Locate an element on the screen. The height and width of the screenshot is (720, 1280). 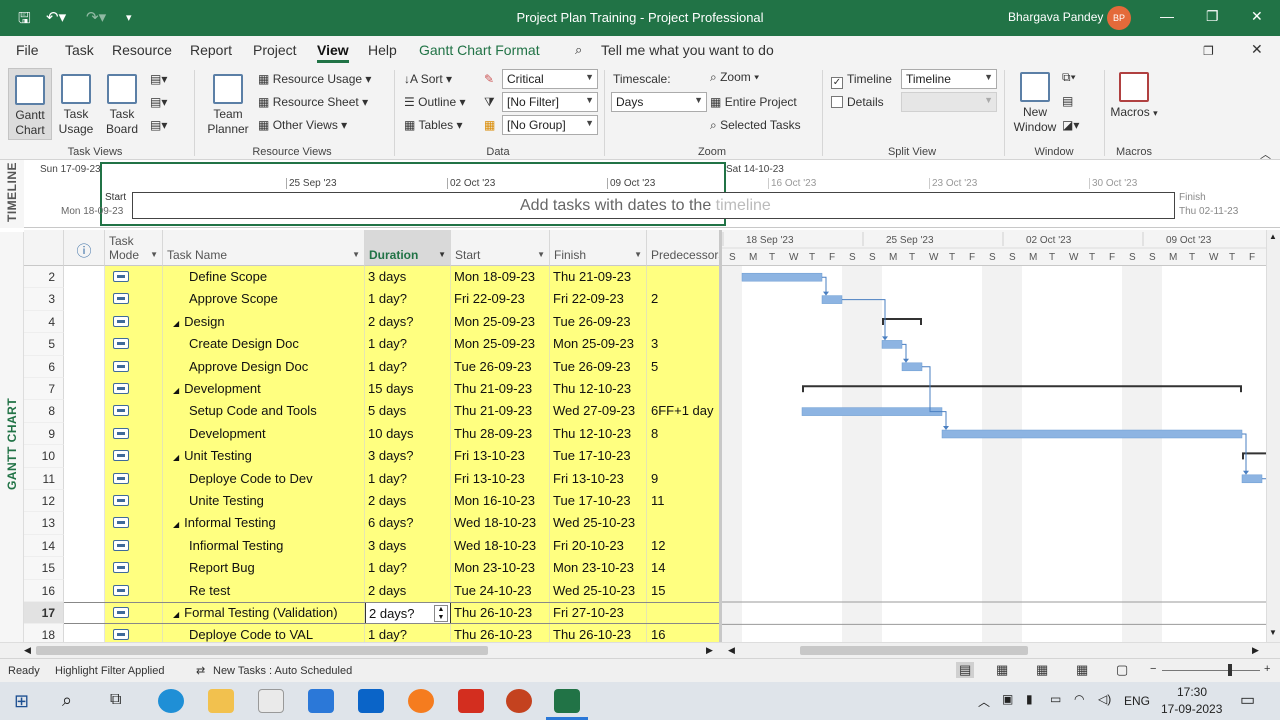
duration-cell: 2 days? ▲ ▼ is located at coordinates (408, 613).